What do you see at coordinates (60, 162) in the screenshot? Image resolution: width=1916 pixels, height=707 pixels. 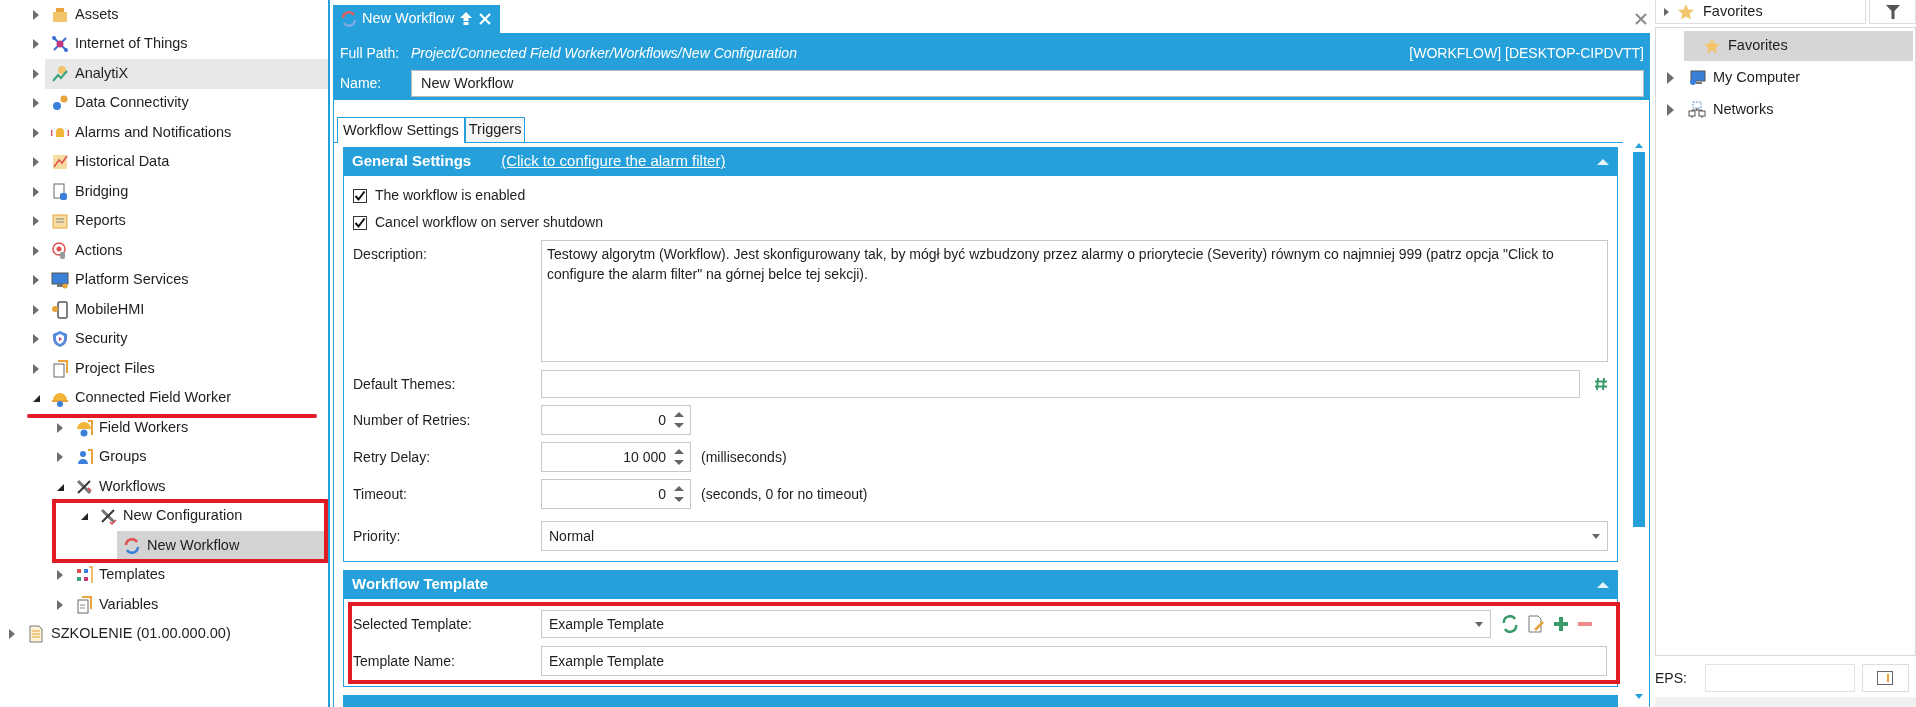 I see `chart-icon` at bounding box center [60, 162].